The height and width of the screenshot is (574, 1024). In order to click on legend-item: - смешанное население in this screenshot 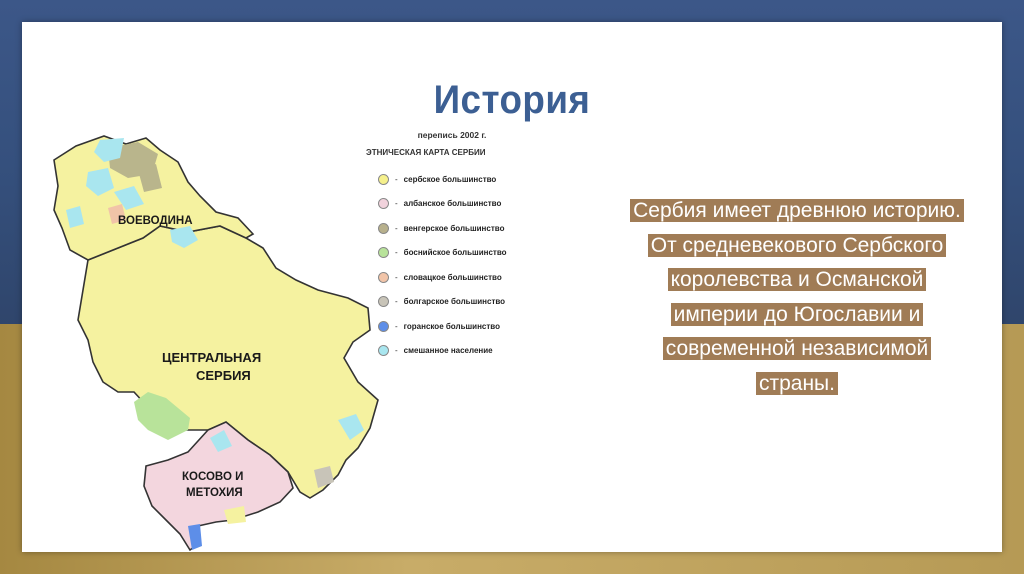, I will do `click(452, 351)`.